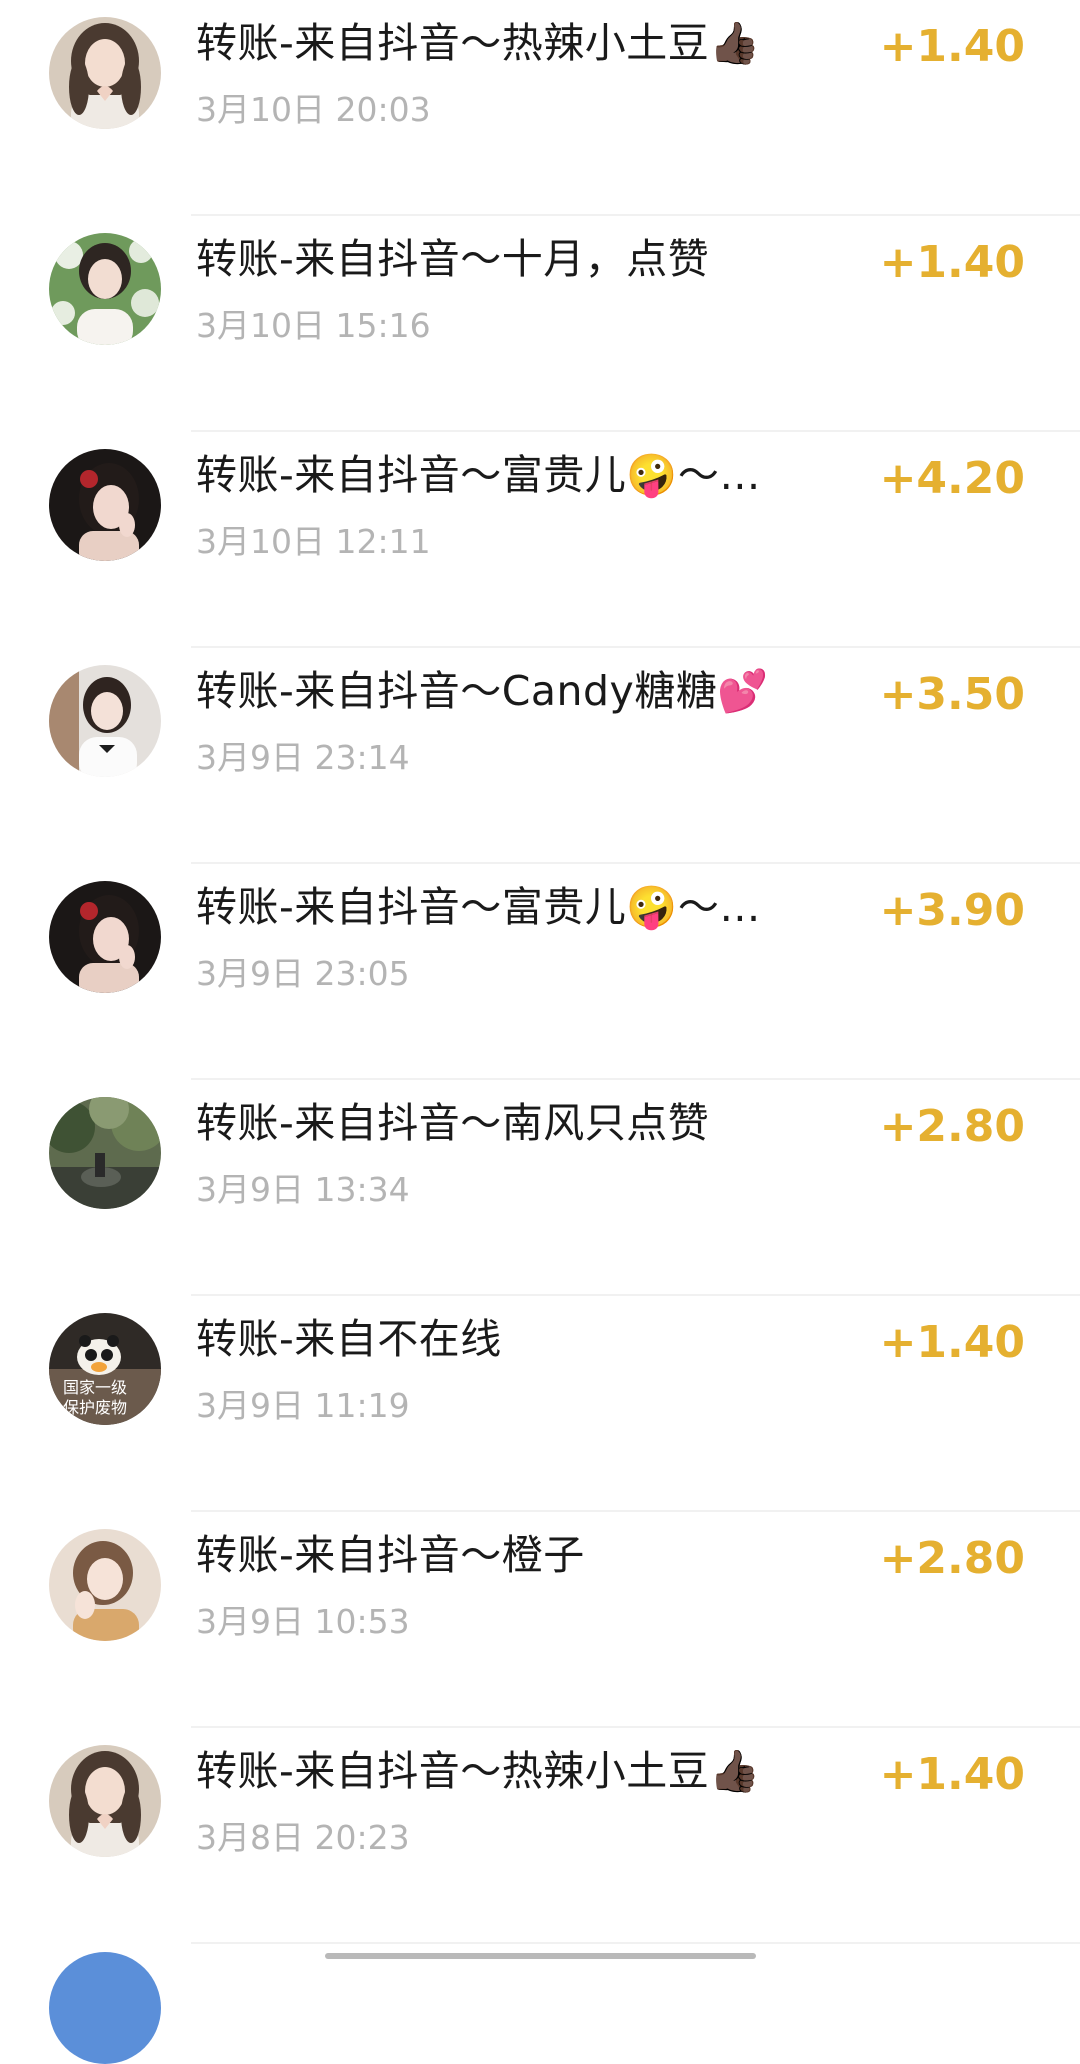  Describe the element at coordinates (390, 1555) in the screenshot. I see `transaction-title: 转账-来自抖音～橙子` at that location.